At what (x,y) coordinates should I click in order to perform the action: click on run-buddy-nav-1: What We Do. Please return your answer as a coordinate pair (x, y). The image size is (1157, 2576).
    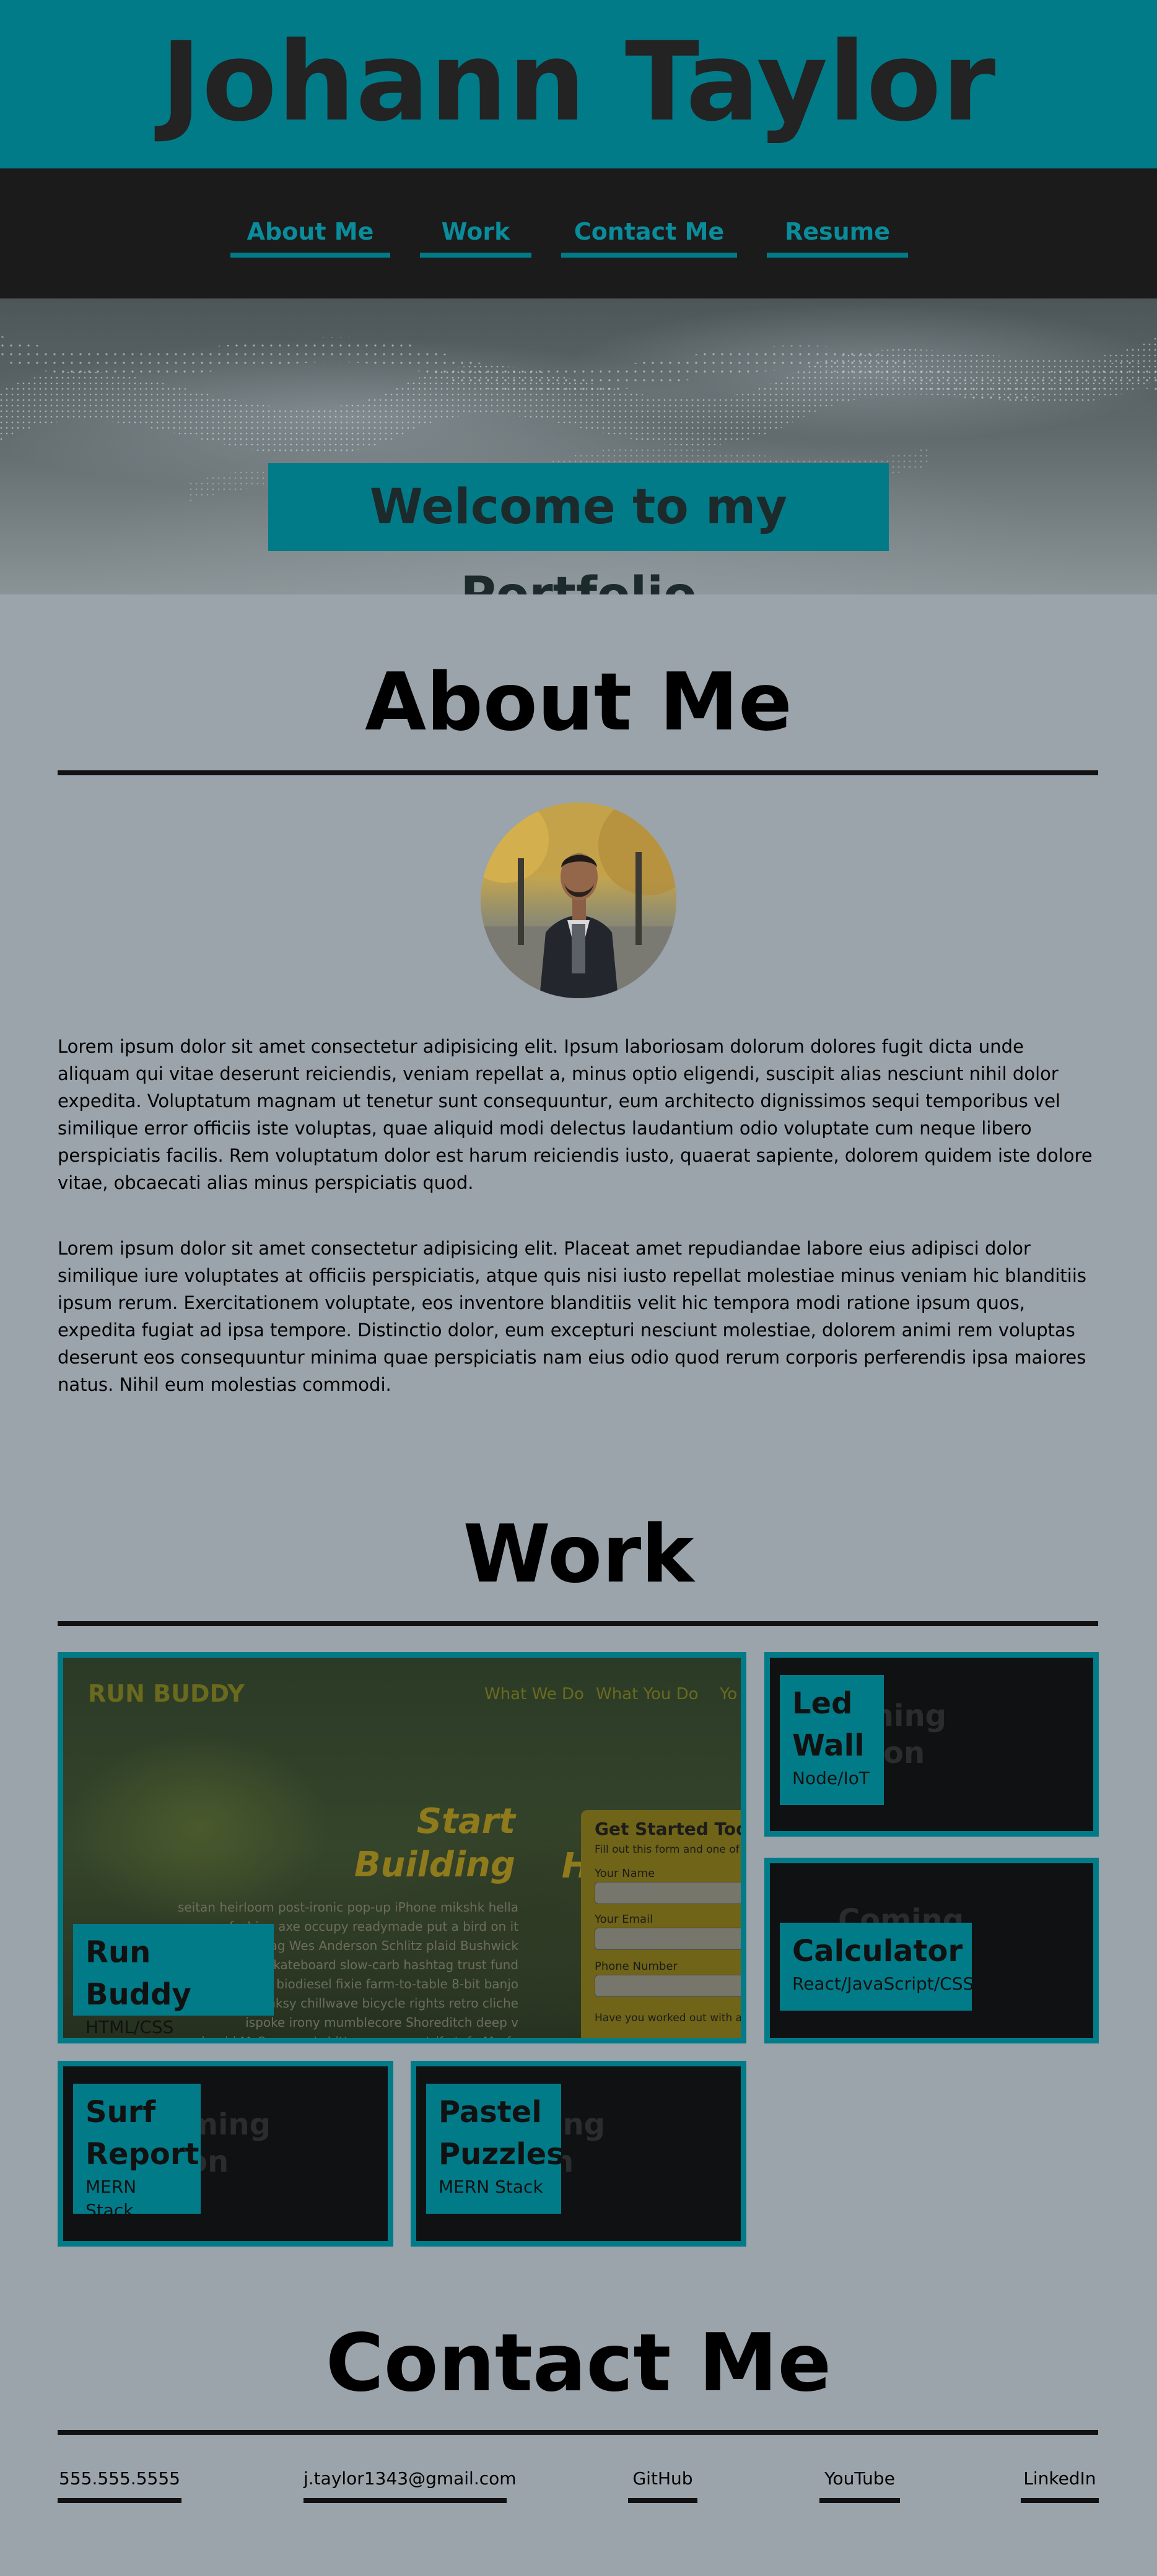
    Looking at the image, I should click on (534, 1694).